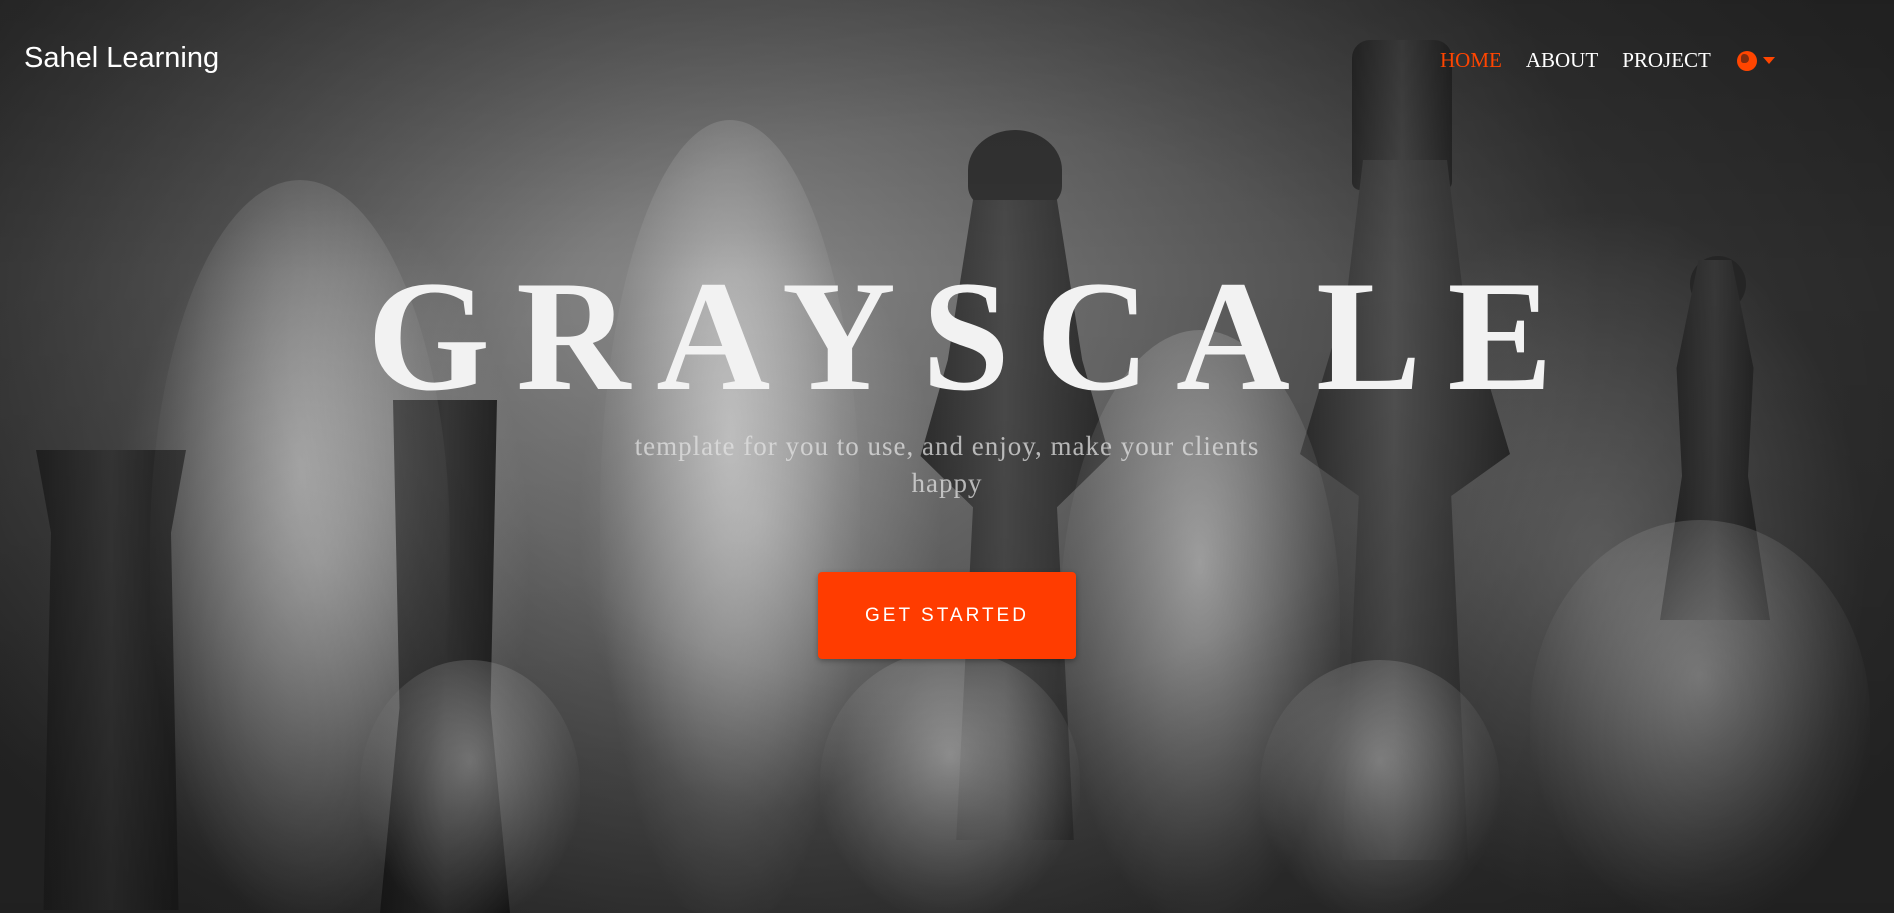 The height and width of the screenshot is (913, 1894). Describe the element at coordinates (1607, 60) in the screenshot. I see `nav-menu: HOME ABOUT PROJECT` at that location.